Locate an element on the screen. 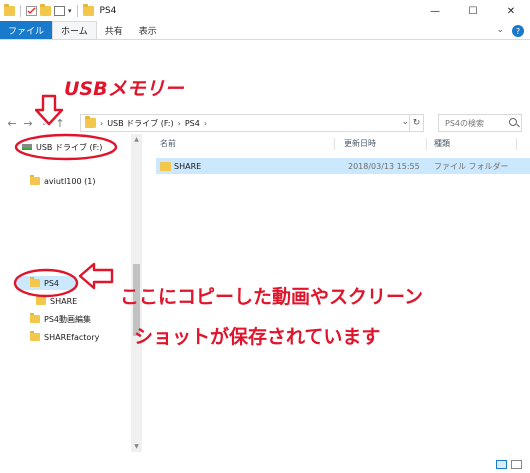 The width and height of the screenshot is (530, 473). quick-access-toolbar: ▾ is located at coordinates (47, 10).